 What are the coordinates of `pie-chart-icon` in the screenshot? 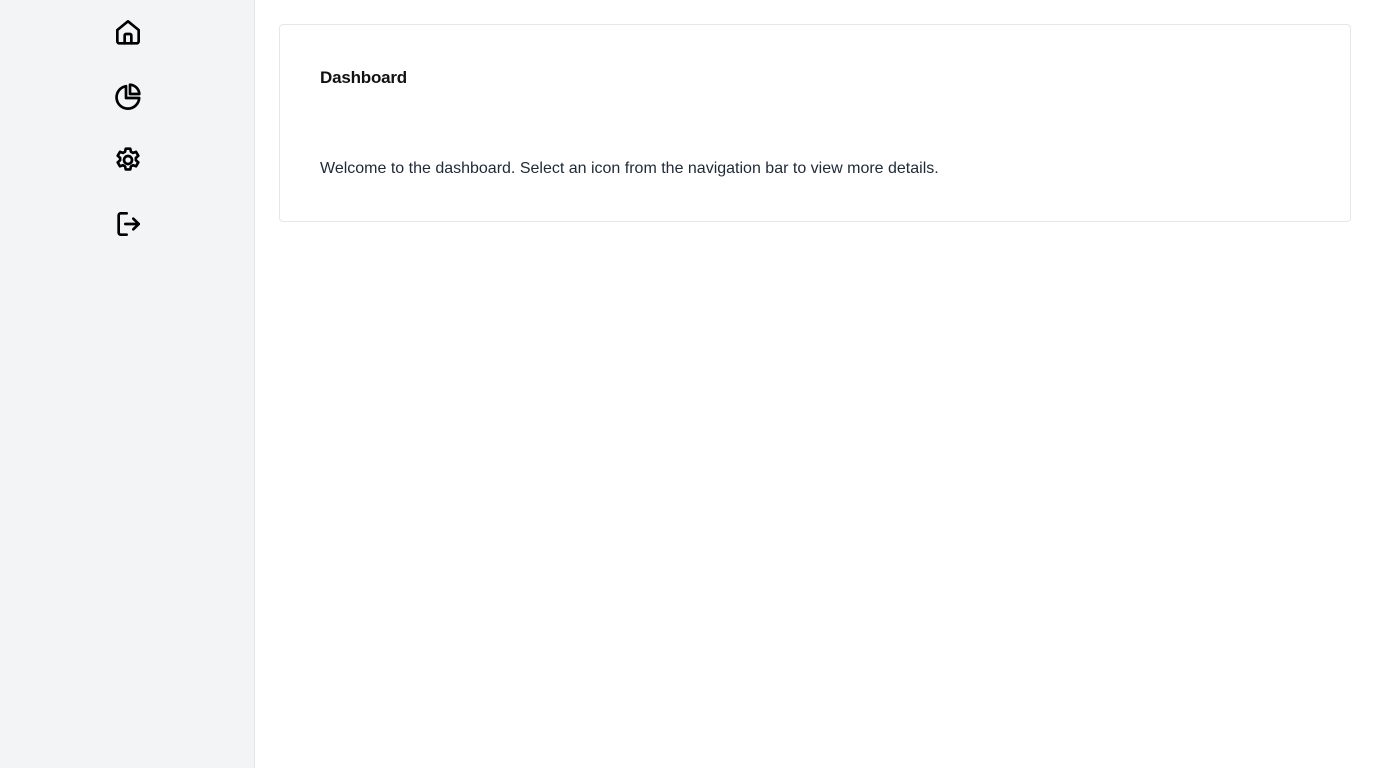 It's located at (128, 96).